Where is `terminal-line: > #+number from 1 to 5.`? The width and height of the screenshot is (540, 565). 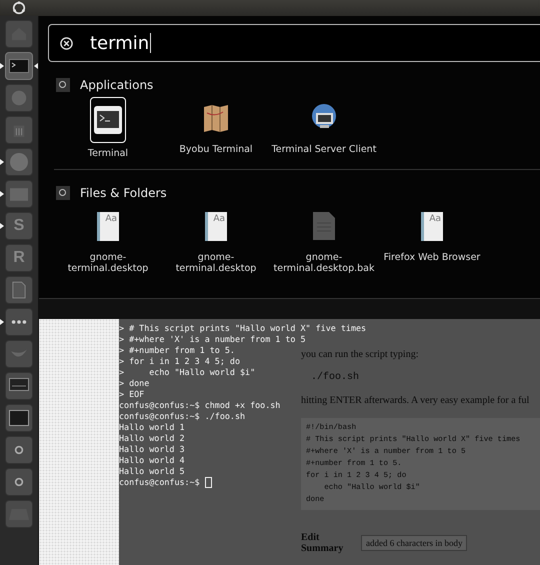
terminal-line: > #+number from 1 to 5. is located at coordinates (177, 350).